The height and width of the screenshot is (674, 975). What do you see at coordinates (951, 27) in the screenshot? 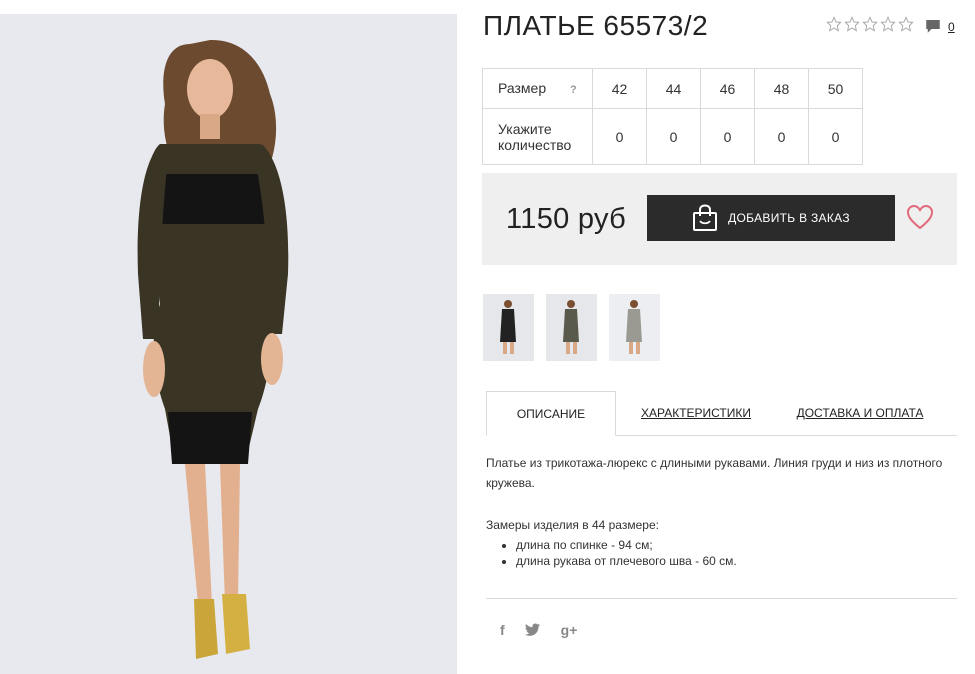
I see `comments-count: 0` at bounding box center [951, 27].